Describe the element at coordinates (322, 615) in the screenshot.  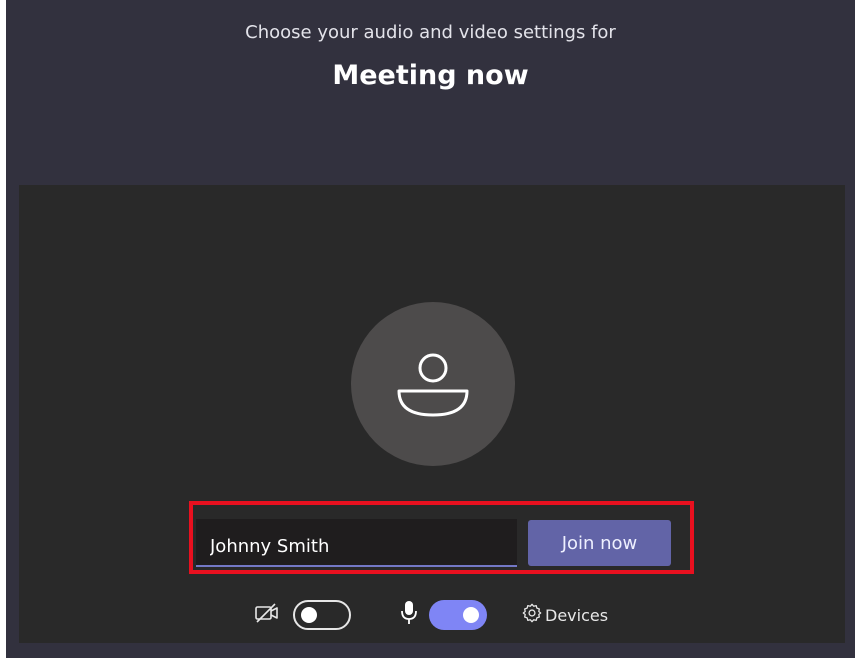
I see `camera-toggle` at that location.